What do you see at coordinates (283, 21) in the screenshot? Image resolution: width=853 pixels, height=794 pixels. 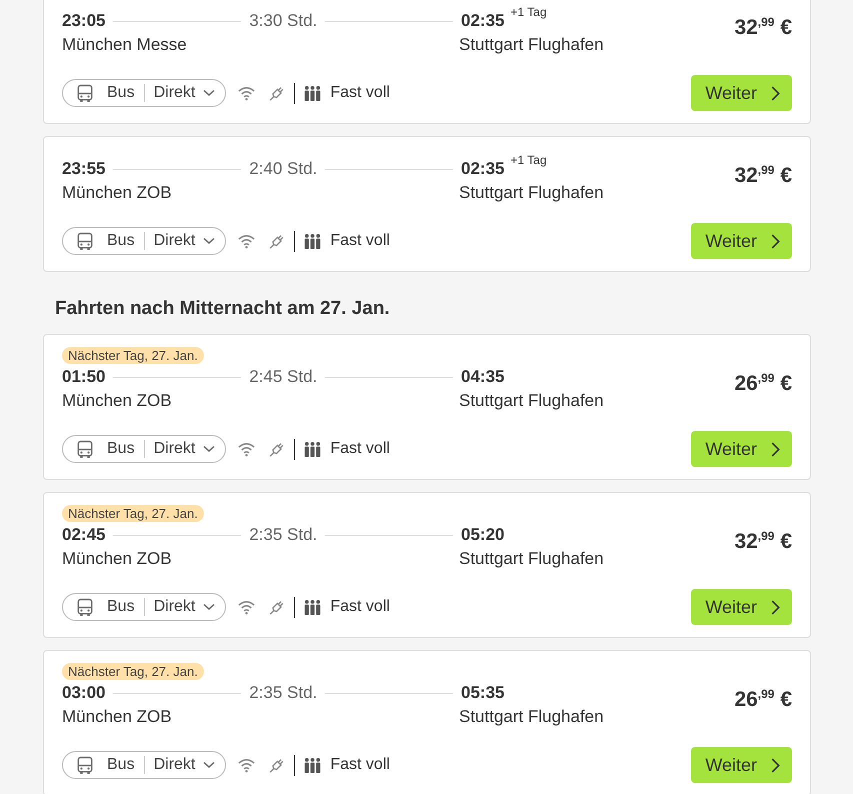 I see `trip-duration: 3:30 Std.` at bounding box center [283, 21].